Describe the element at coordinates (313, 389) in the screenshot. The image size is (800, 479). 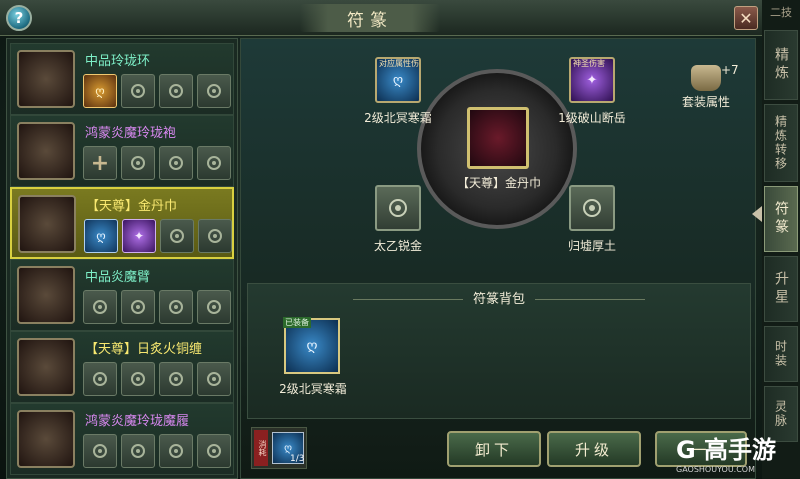
I see `bag-item-label: 2级北冥寒霜` at that location.